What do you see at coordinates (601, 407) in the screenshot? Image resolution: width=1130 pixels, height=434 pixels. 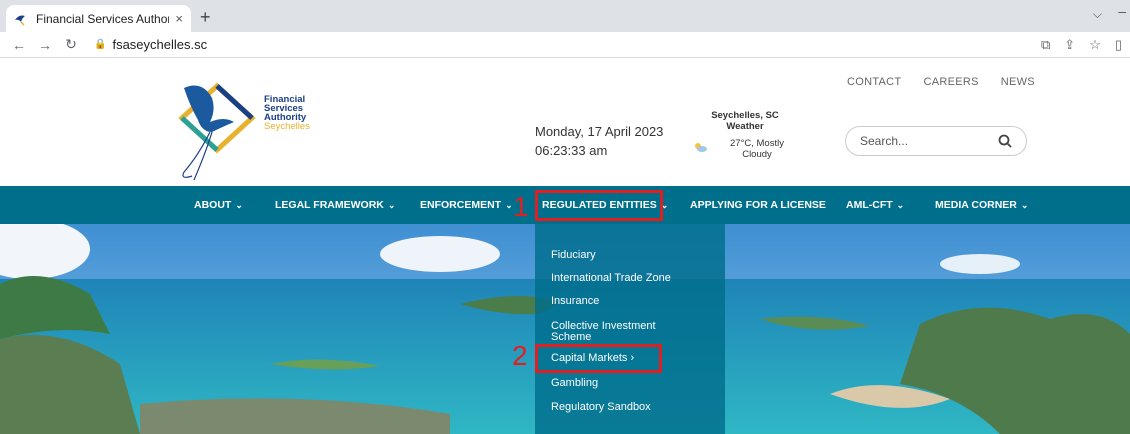 I see `dropdown-item-regulatory-sandbox: Regulatory Sandbox` at bounding box center [601, 407].